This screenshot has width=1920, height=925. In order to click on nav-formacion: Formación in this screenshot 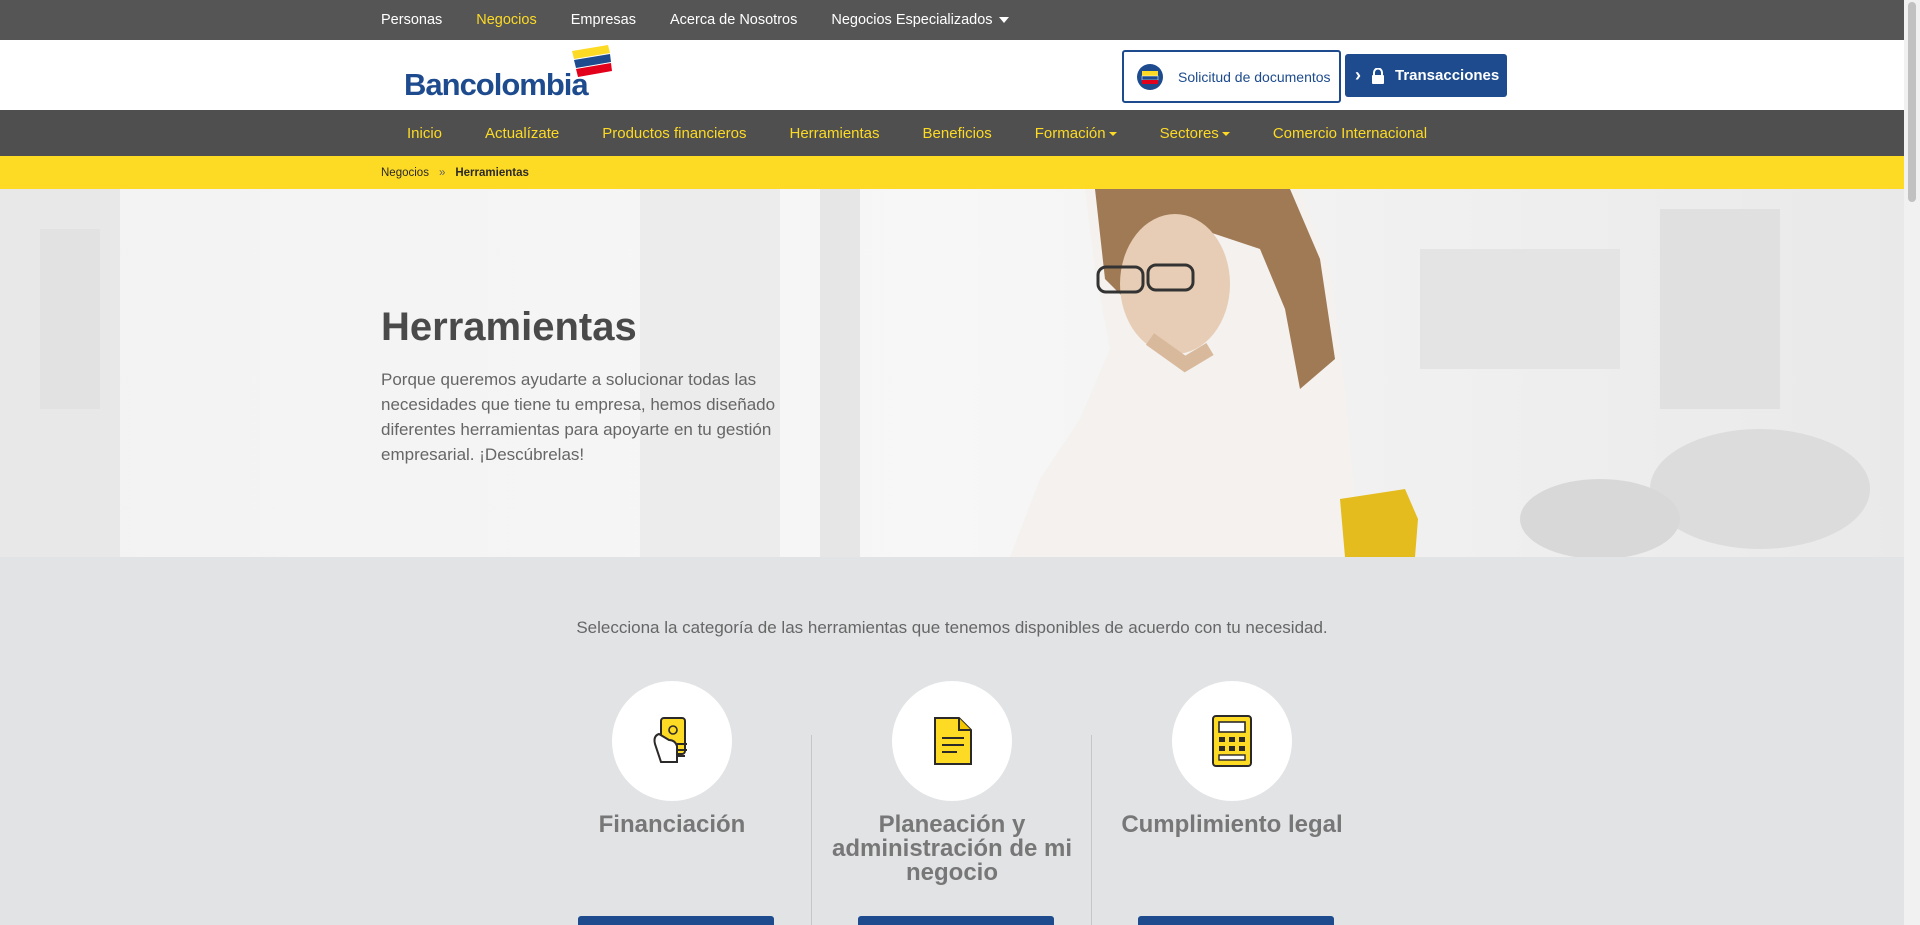, I will do `click(1076, 133)`.